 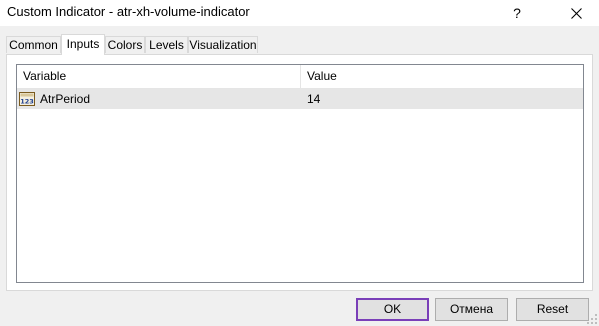 I want to click on close-icon, so click(x=576, y=13).